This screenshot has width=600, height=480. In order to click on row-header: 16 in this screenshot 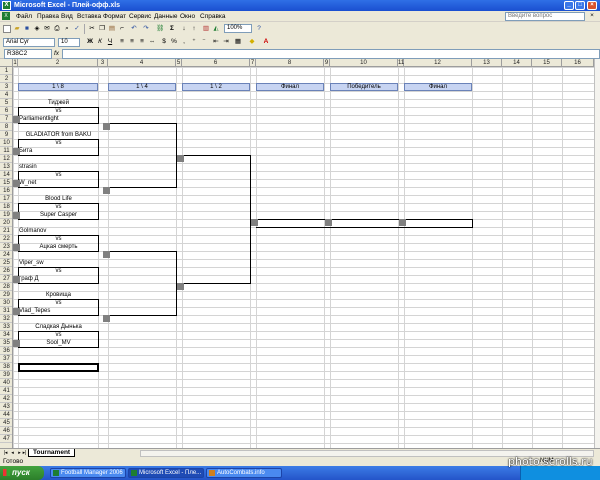, I will do `click(6, 191)`.